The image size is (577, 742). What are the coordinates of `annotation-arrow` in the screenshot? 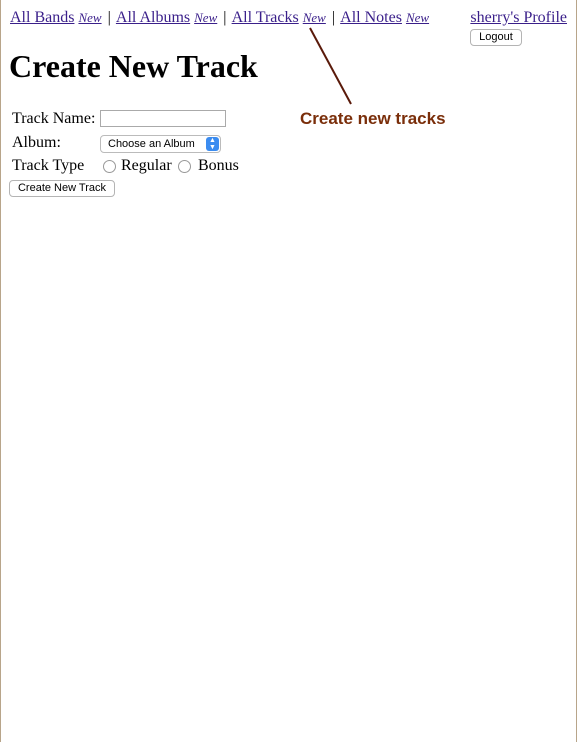 It's located at (330, 66).